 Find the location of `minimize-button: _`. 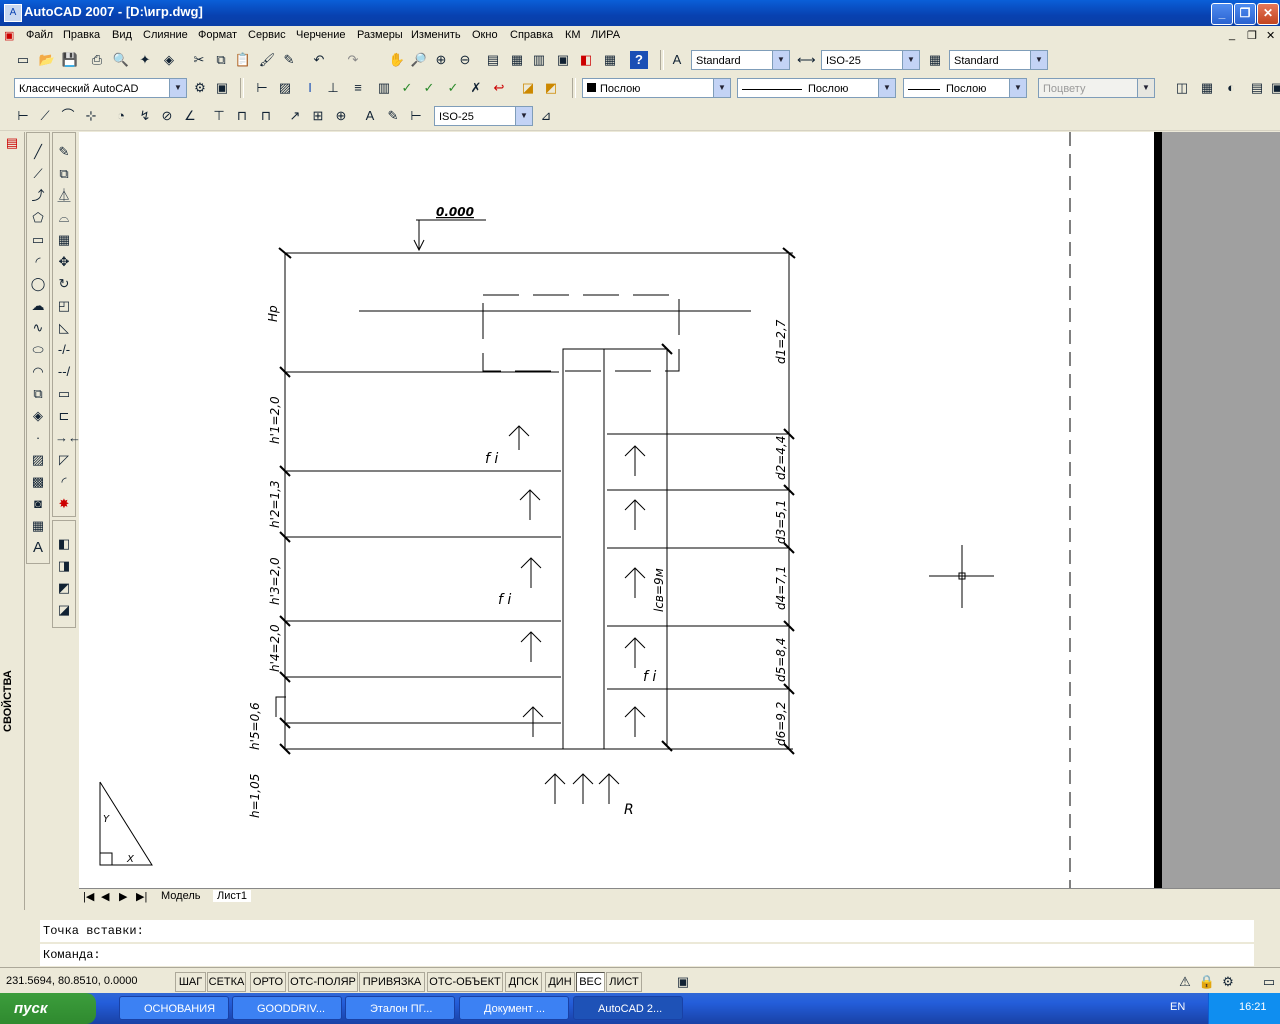

minimize-button: _ is located at coordinates (1222, 14).